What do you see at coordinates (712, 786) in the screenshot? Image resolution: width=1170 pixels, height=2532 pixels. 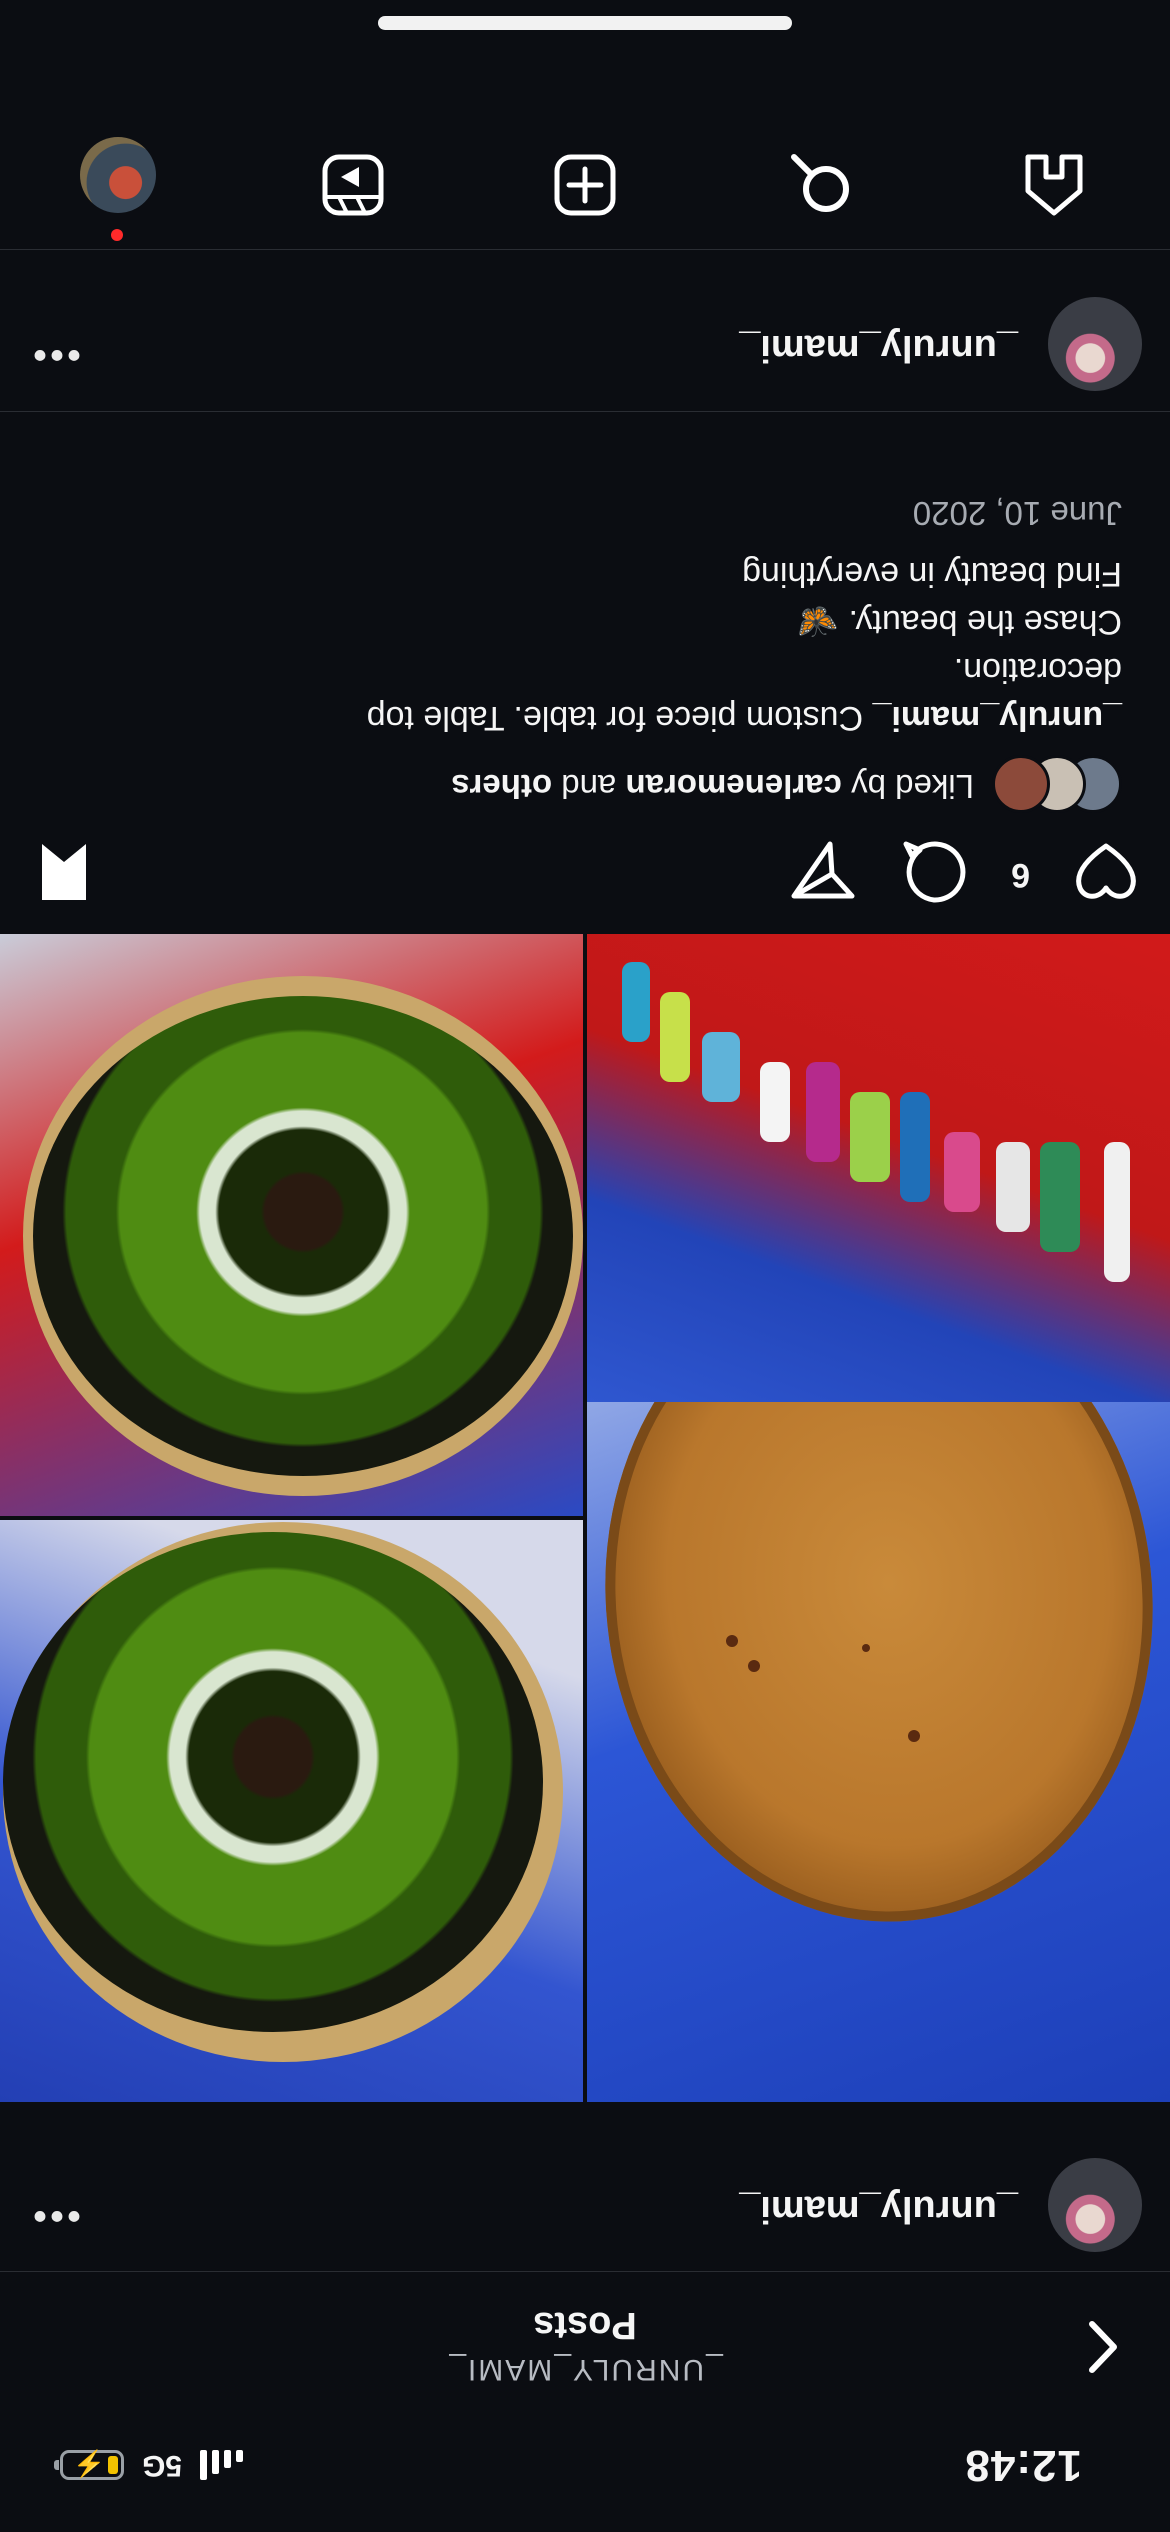 I see `liked-by-text: Liked by carlenemoran and others` at bounding box center [712, 786].